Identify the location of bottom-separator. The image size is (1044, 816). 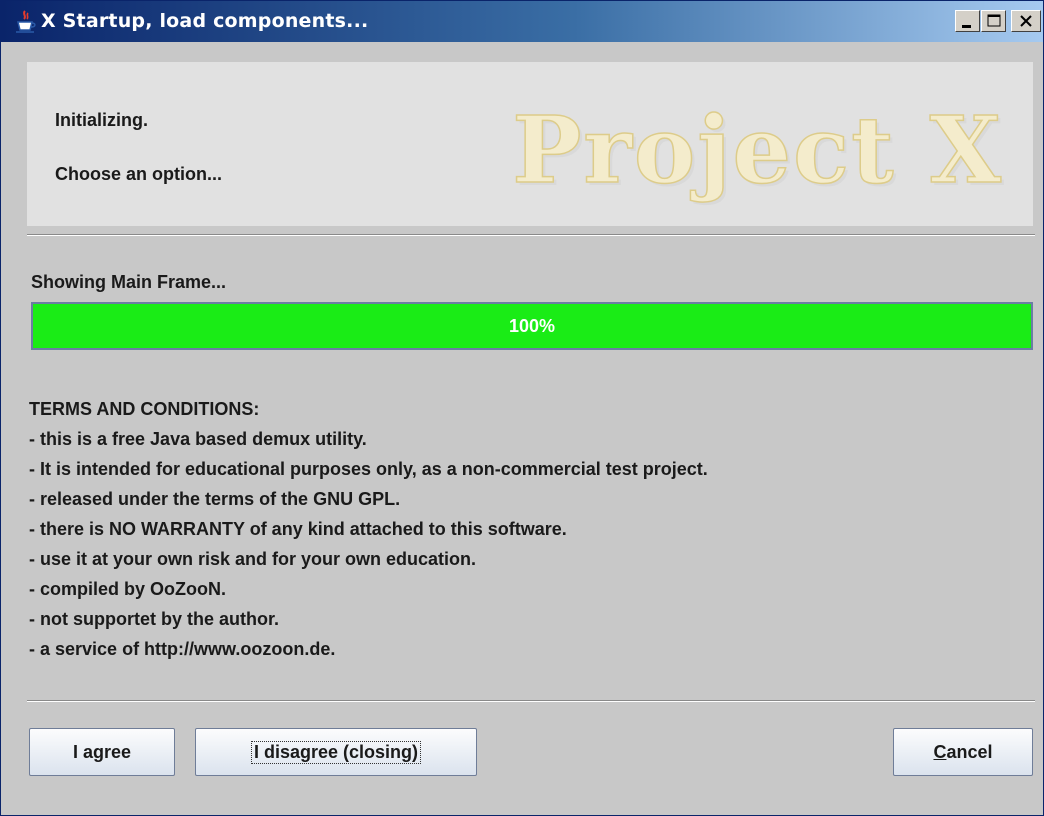
(531, 701).